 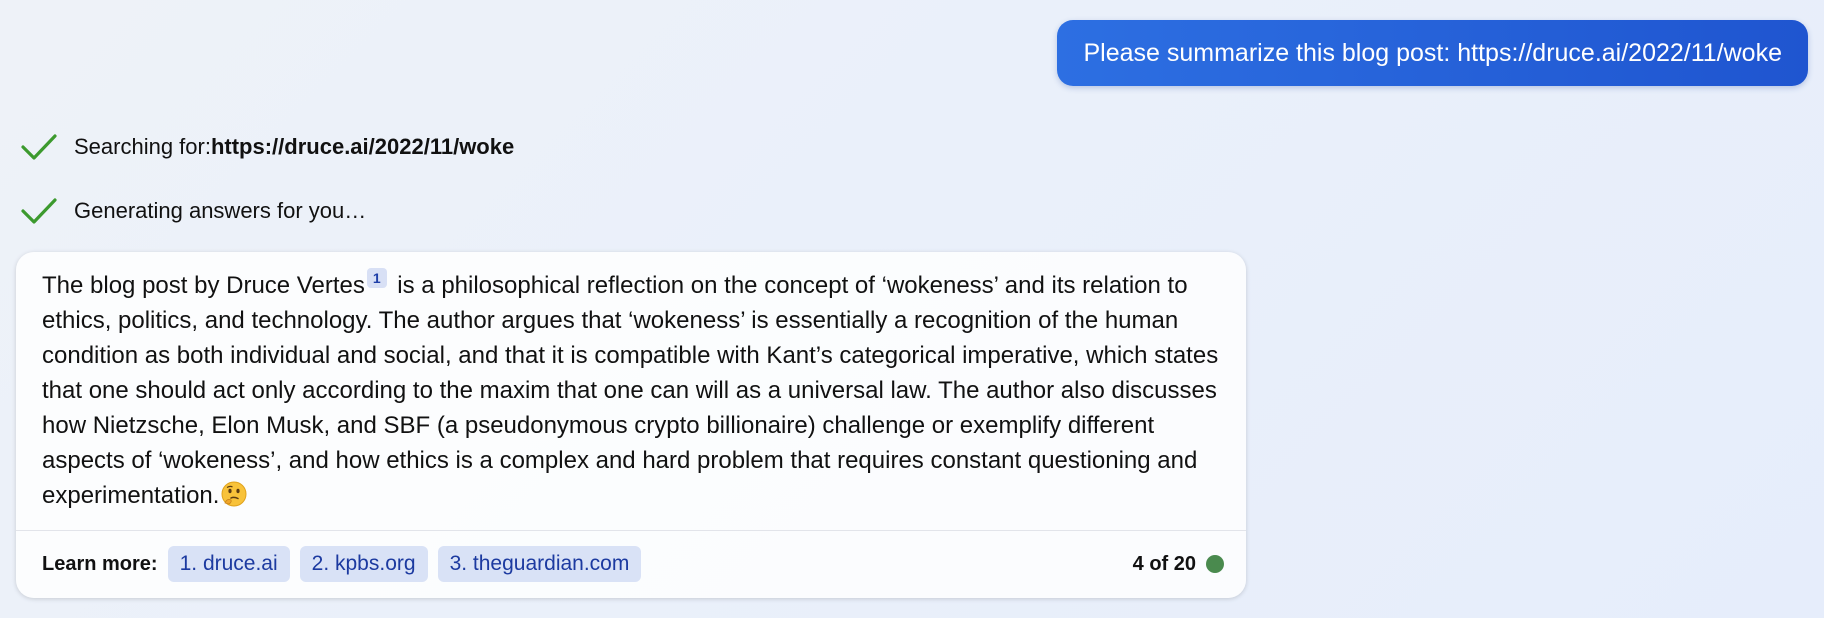 What do you see at coordinates (100, 563) in the screenshot?
I see `learn-more-label: Learn more:` at bounding box center [100, 563].